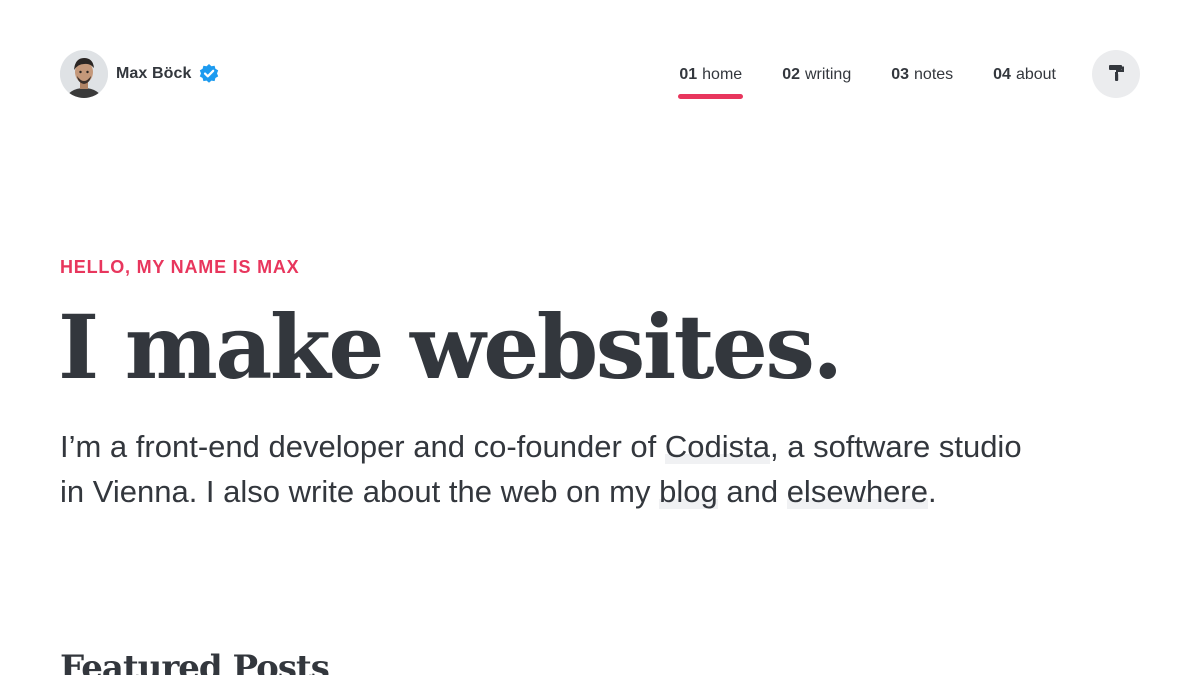  What do you see at coordinates (717, 446) in the screenshot?
I see `codista-link: Codista` at bounding box center [717, 446].